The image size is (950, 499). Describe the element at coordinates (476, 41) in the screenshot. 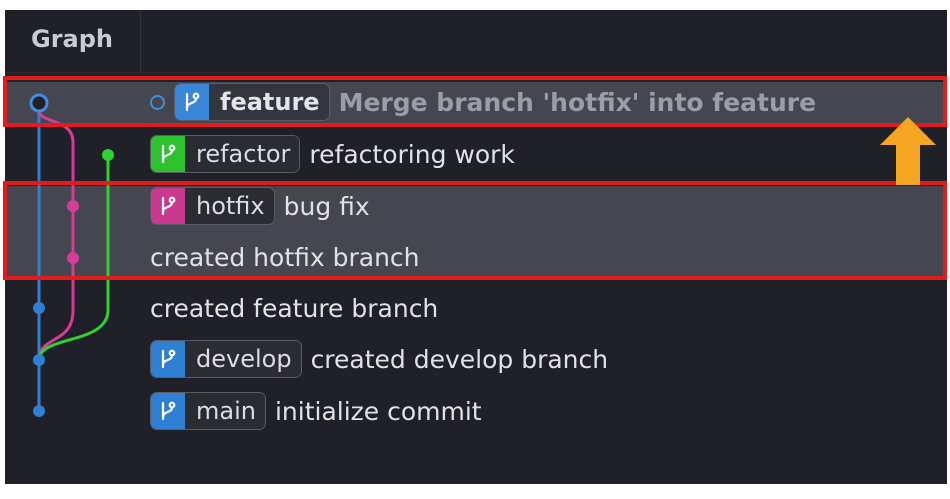

I see `graph-header: Graph` at that location.